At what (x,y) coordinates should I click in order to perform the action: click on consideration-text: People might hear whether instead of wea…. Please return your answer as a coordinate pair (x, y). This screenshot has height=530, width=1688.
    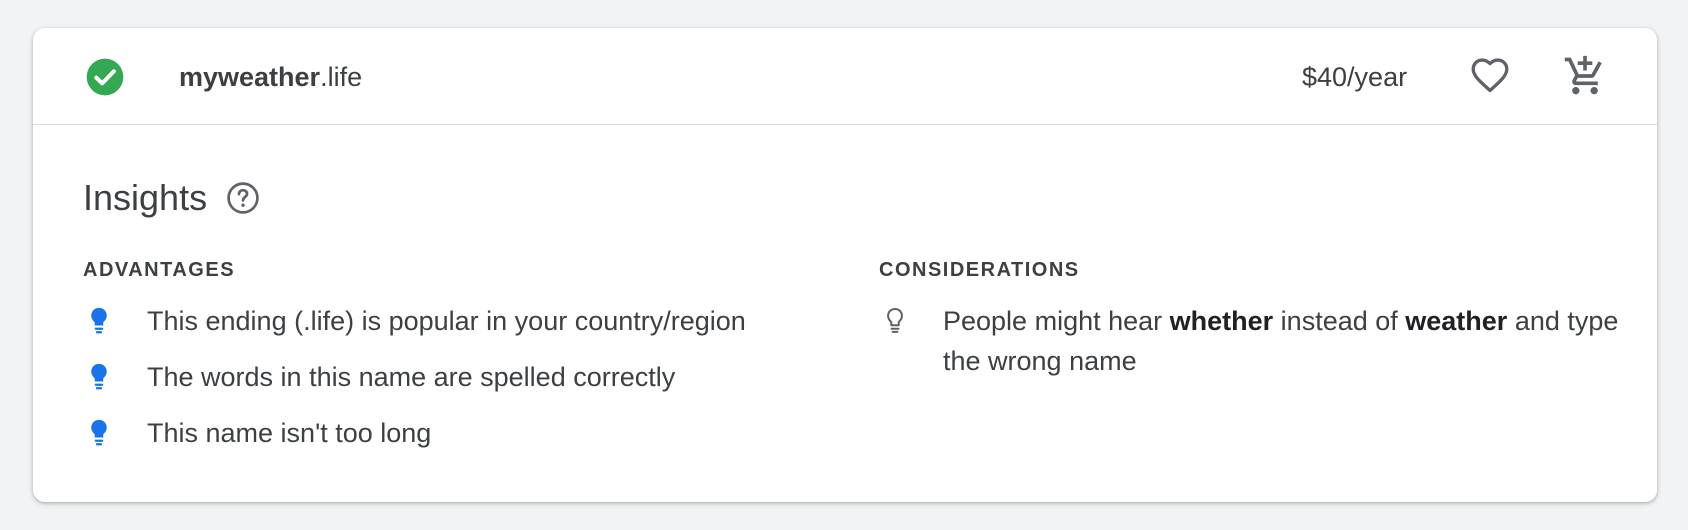
    Looking at the image, I should click on (1281, 341).